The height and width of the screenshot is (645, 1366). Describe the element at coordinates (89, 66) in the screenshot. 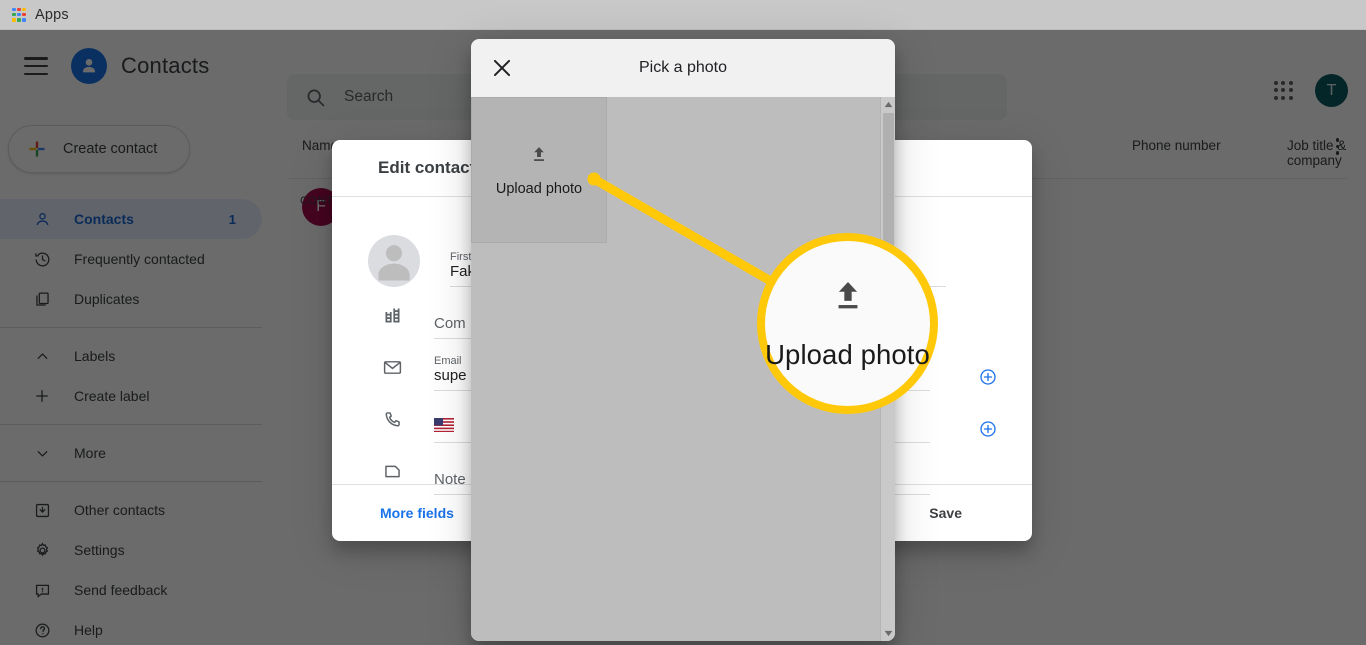

I see `person-circle-icon` at that location.